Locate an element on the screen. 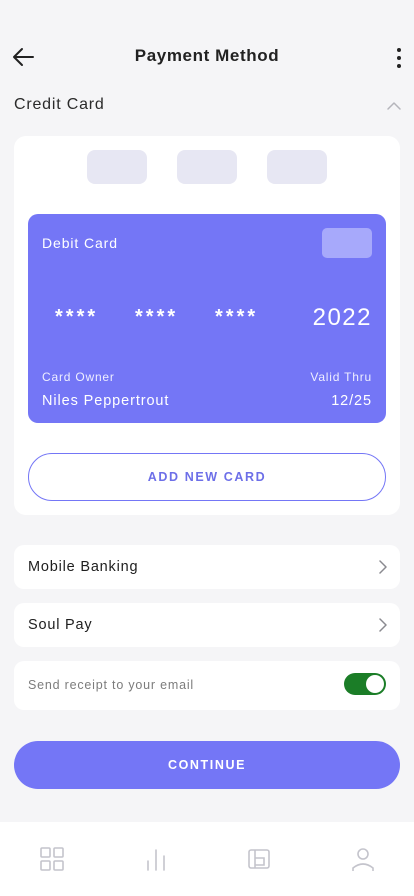 This screenshot has height=896, width=414. payment-option-label: Mobile Banking is located at coordinates (83, 567).